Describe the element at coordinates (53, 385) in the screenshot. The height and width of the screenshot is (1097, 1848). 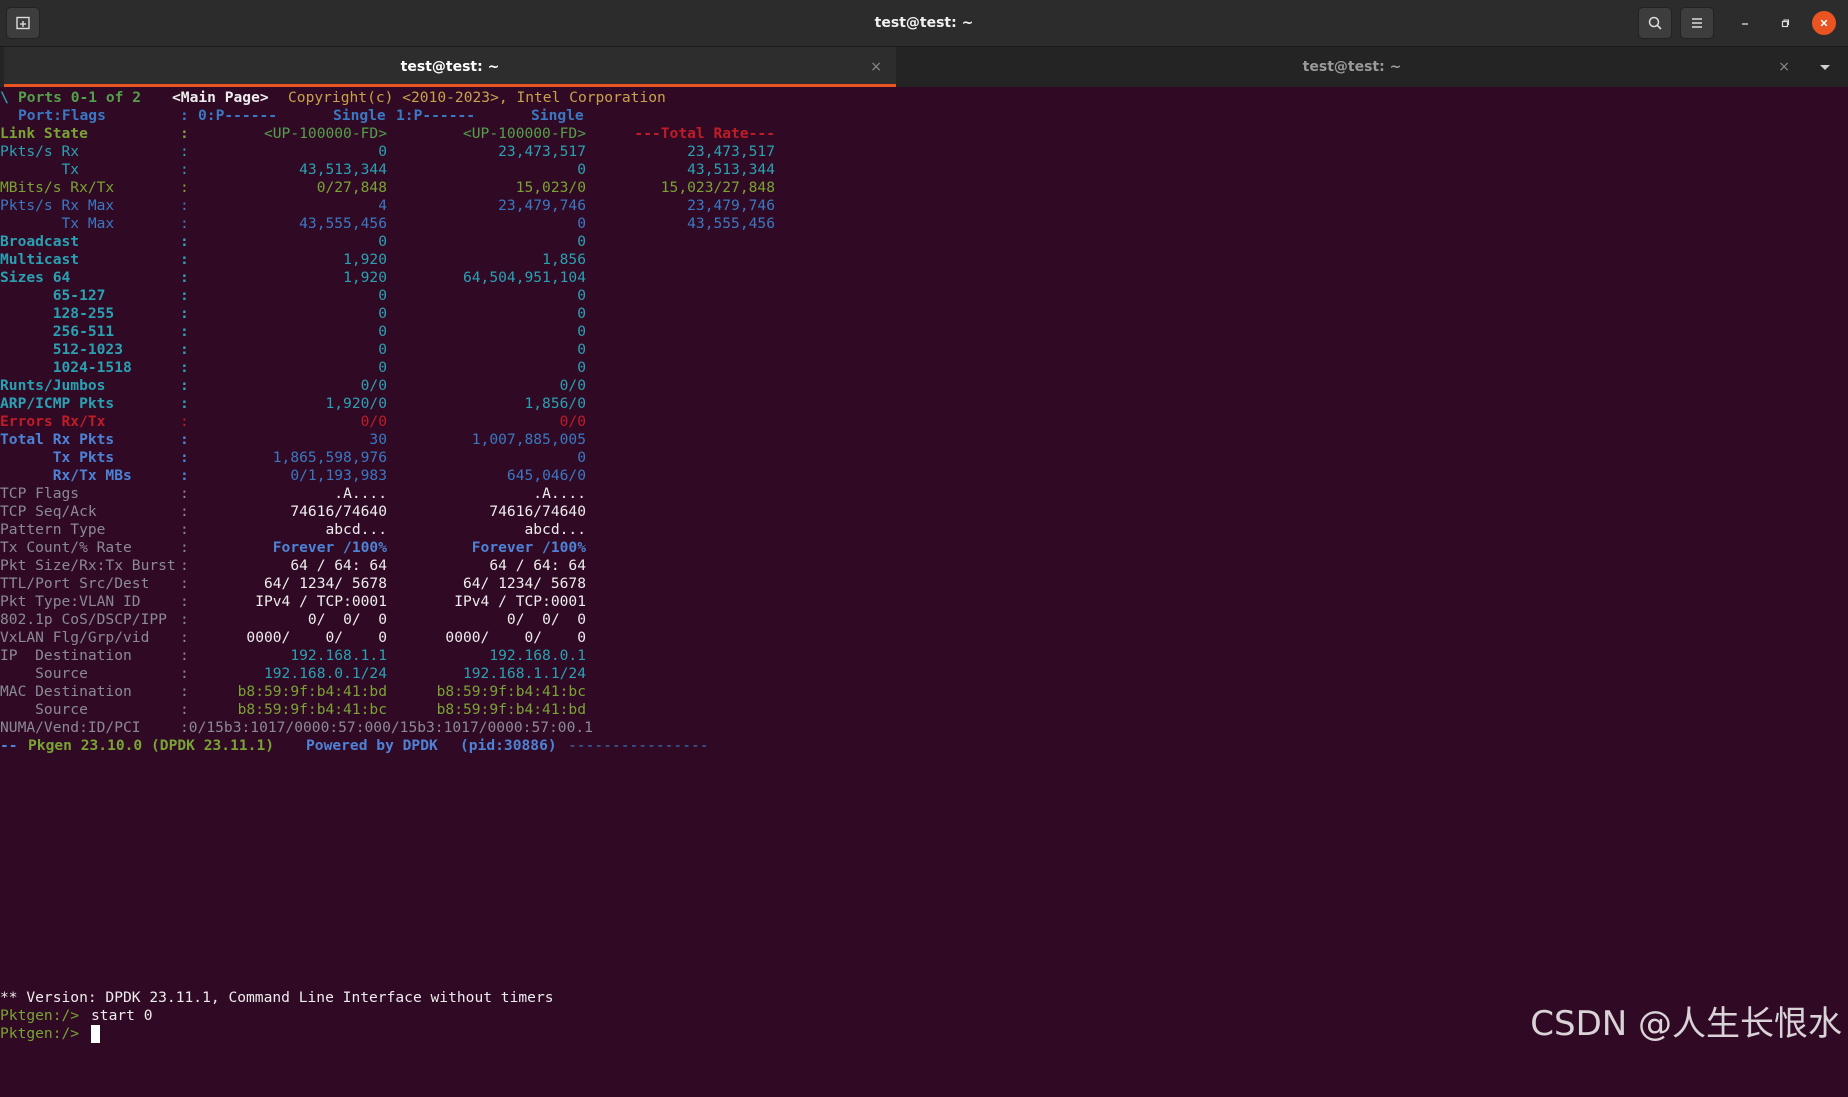
I see `row-label: Runts/Jumbos` at that location.